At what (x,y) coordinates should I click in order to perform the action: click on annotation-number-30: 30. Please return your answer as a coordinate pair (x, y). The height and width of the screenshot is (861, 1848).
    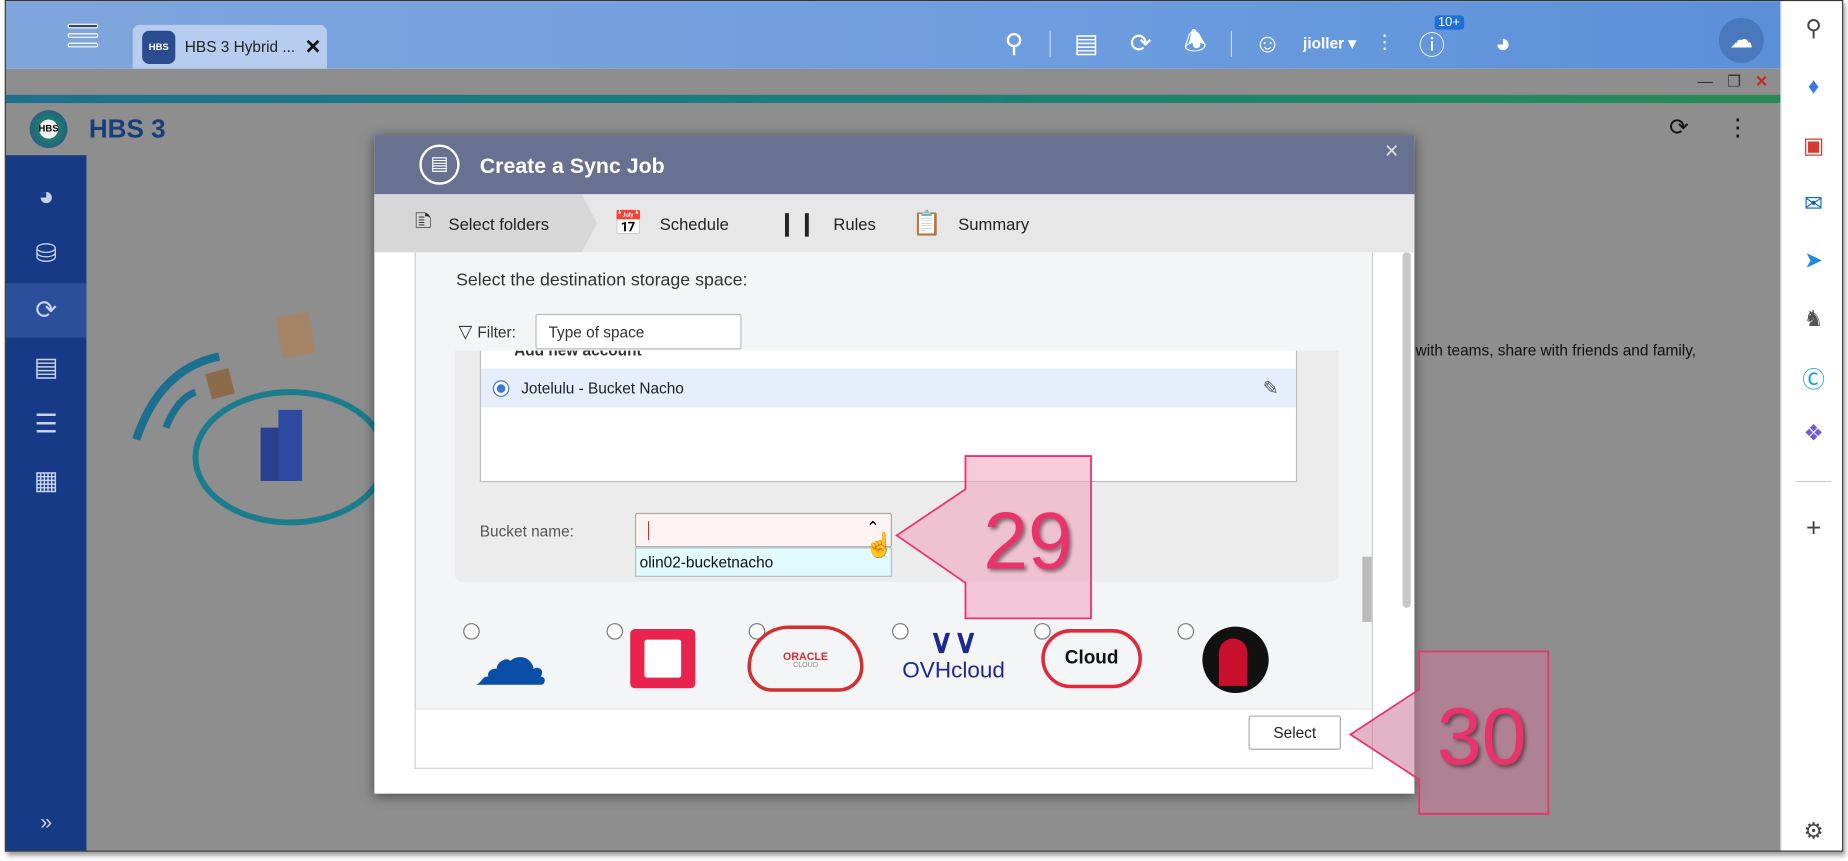
    Looking at the image, I should click on (1481, 736).